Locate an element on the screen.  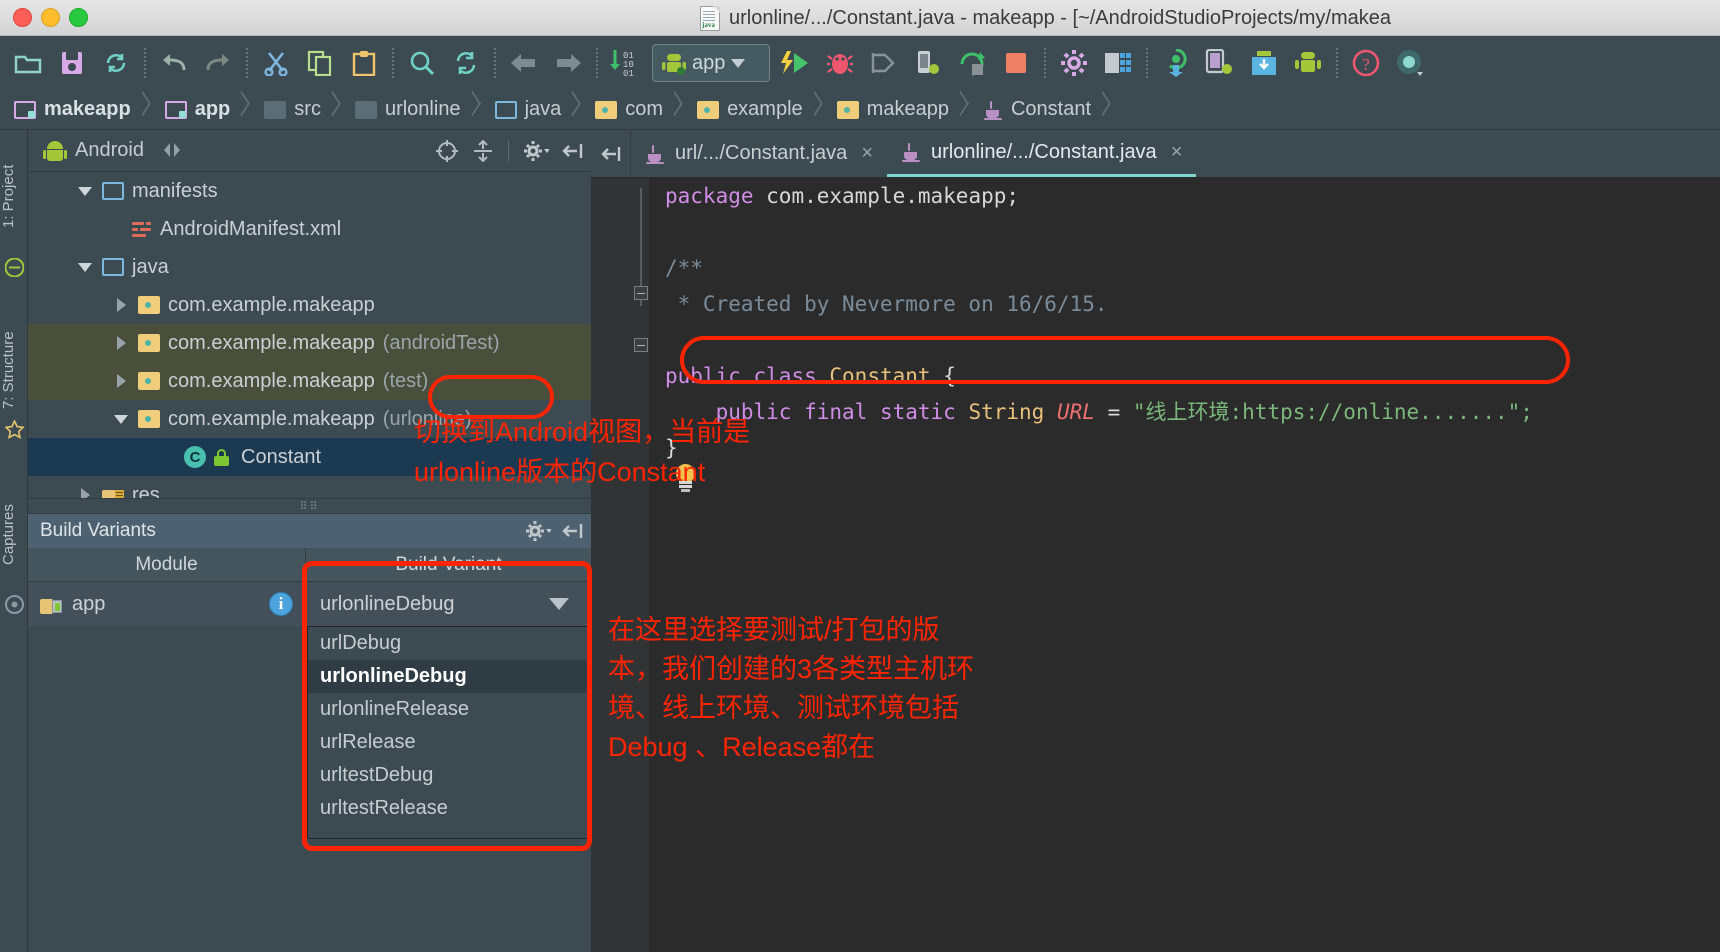
column-header-module: Module is located at coordinates (167, 564).